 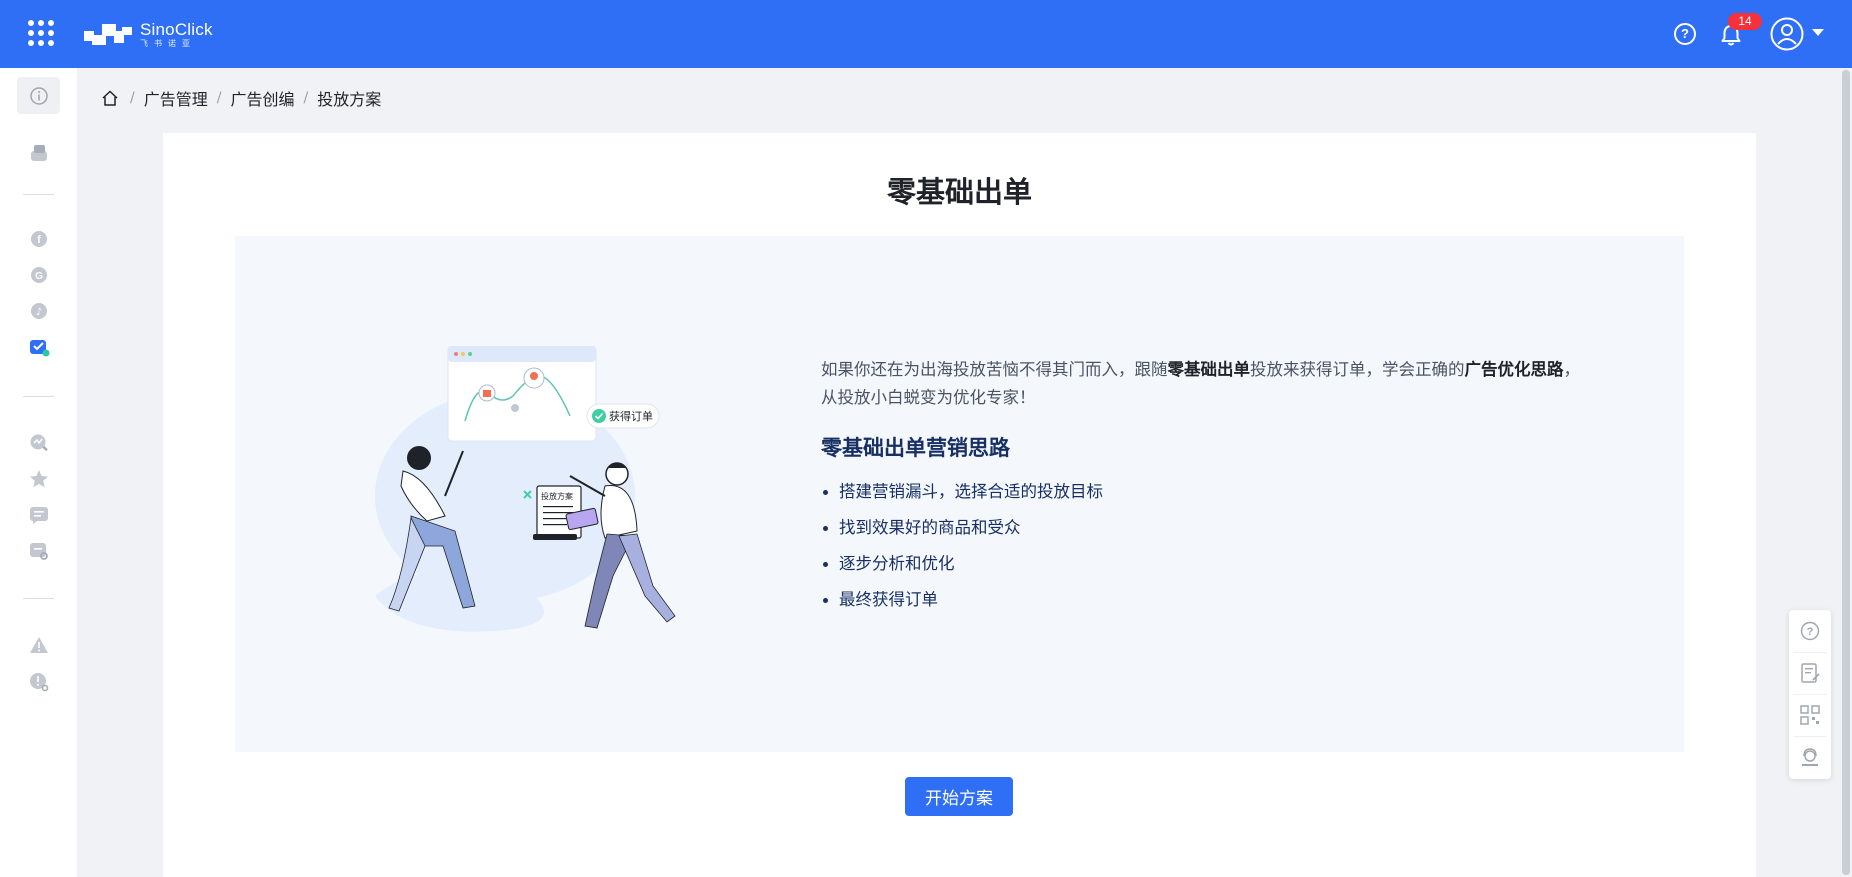 I want to click on sidebar-item-cards, so click(x=39, y=153).